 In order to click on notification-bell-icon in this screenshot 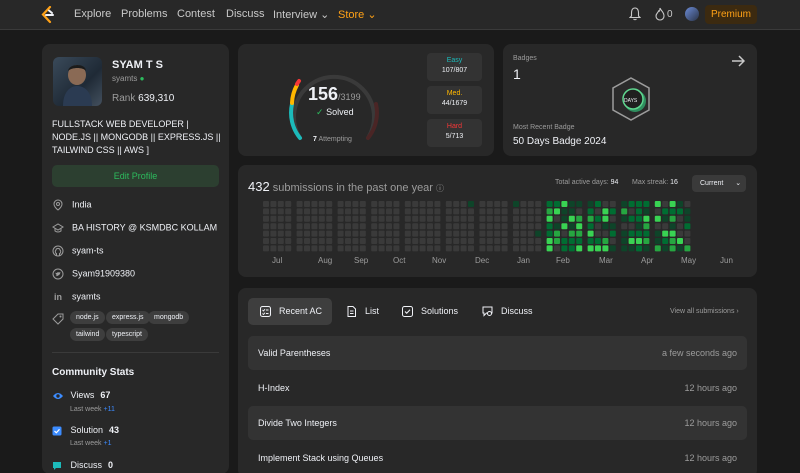, I will do `click(635, 14)`.